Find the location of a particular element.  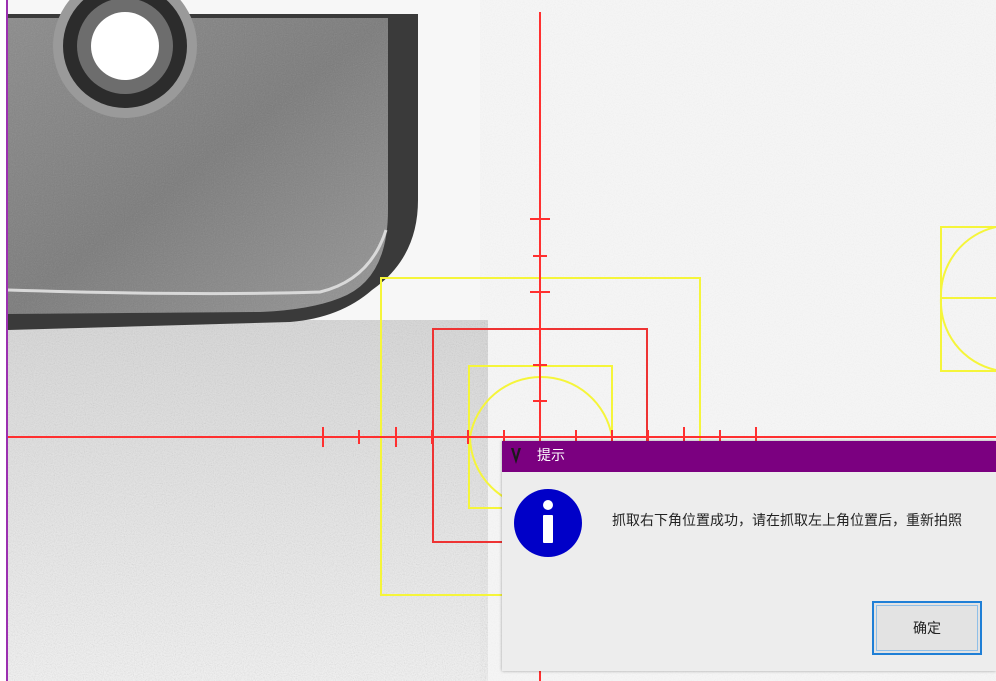

app-v-logo-icon is located at coordinates (516, 456).